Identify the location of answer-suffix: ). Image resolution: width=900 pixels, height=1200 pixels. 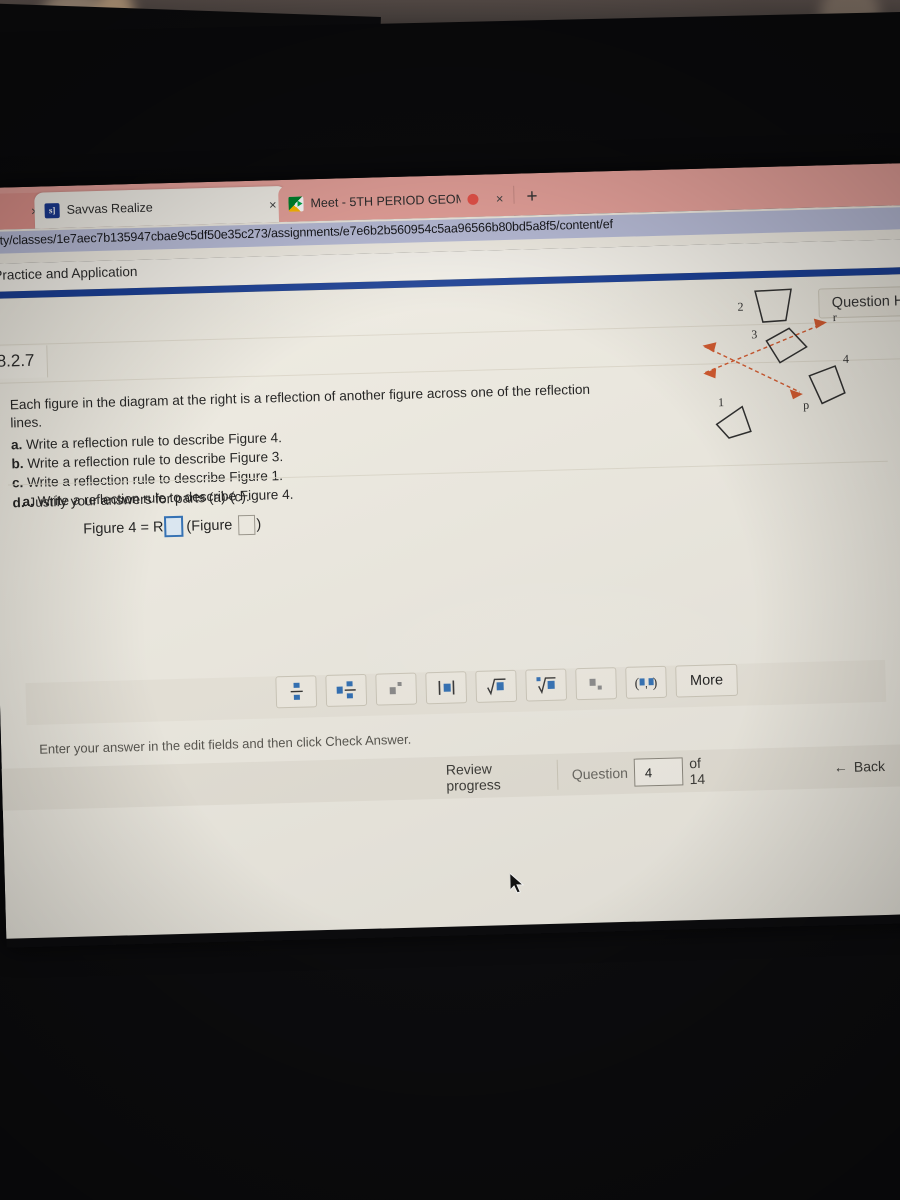
(259, 524).